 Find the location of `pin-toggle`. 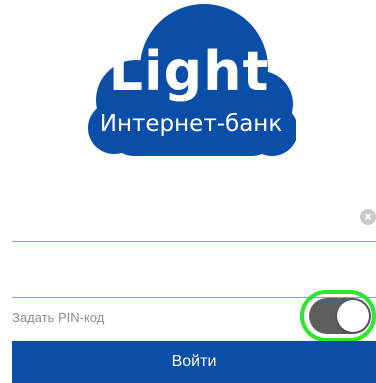

pin-toggle is located at coordinates (340, 316).